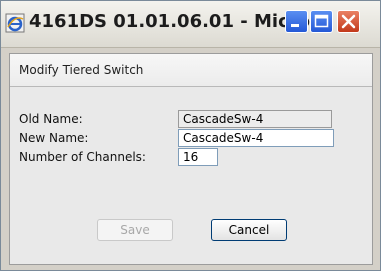 Image resolution: width=381 pixels, height=271 pixels. I want to click on internet-explorer-icon, so click(15, 23).